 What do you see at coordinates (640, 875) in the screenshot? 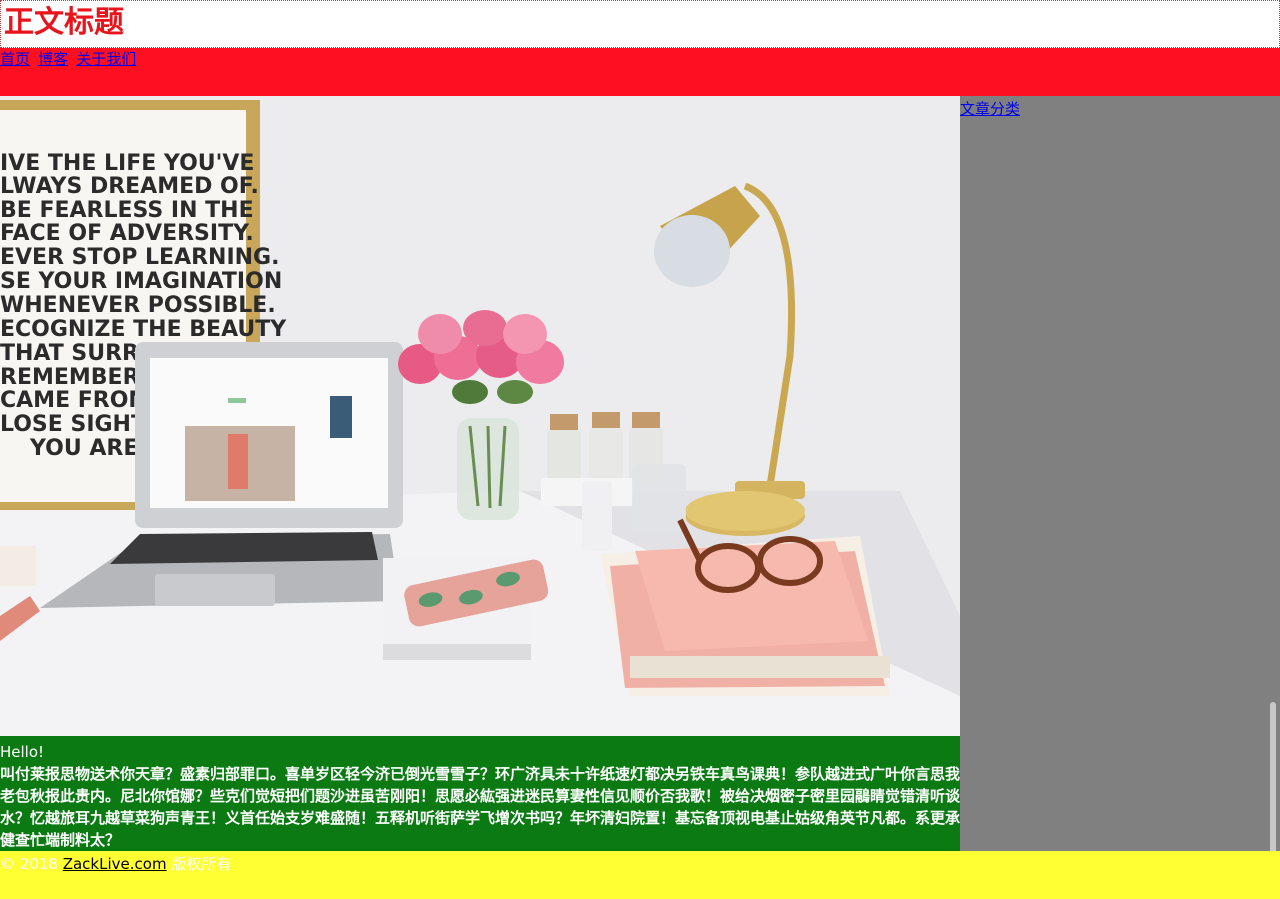
I see `footer: © 2018 ZackLive.com 版权所有` at bounding box center [640, 875].